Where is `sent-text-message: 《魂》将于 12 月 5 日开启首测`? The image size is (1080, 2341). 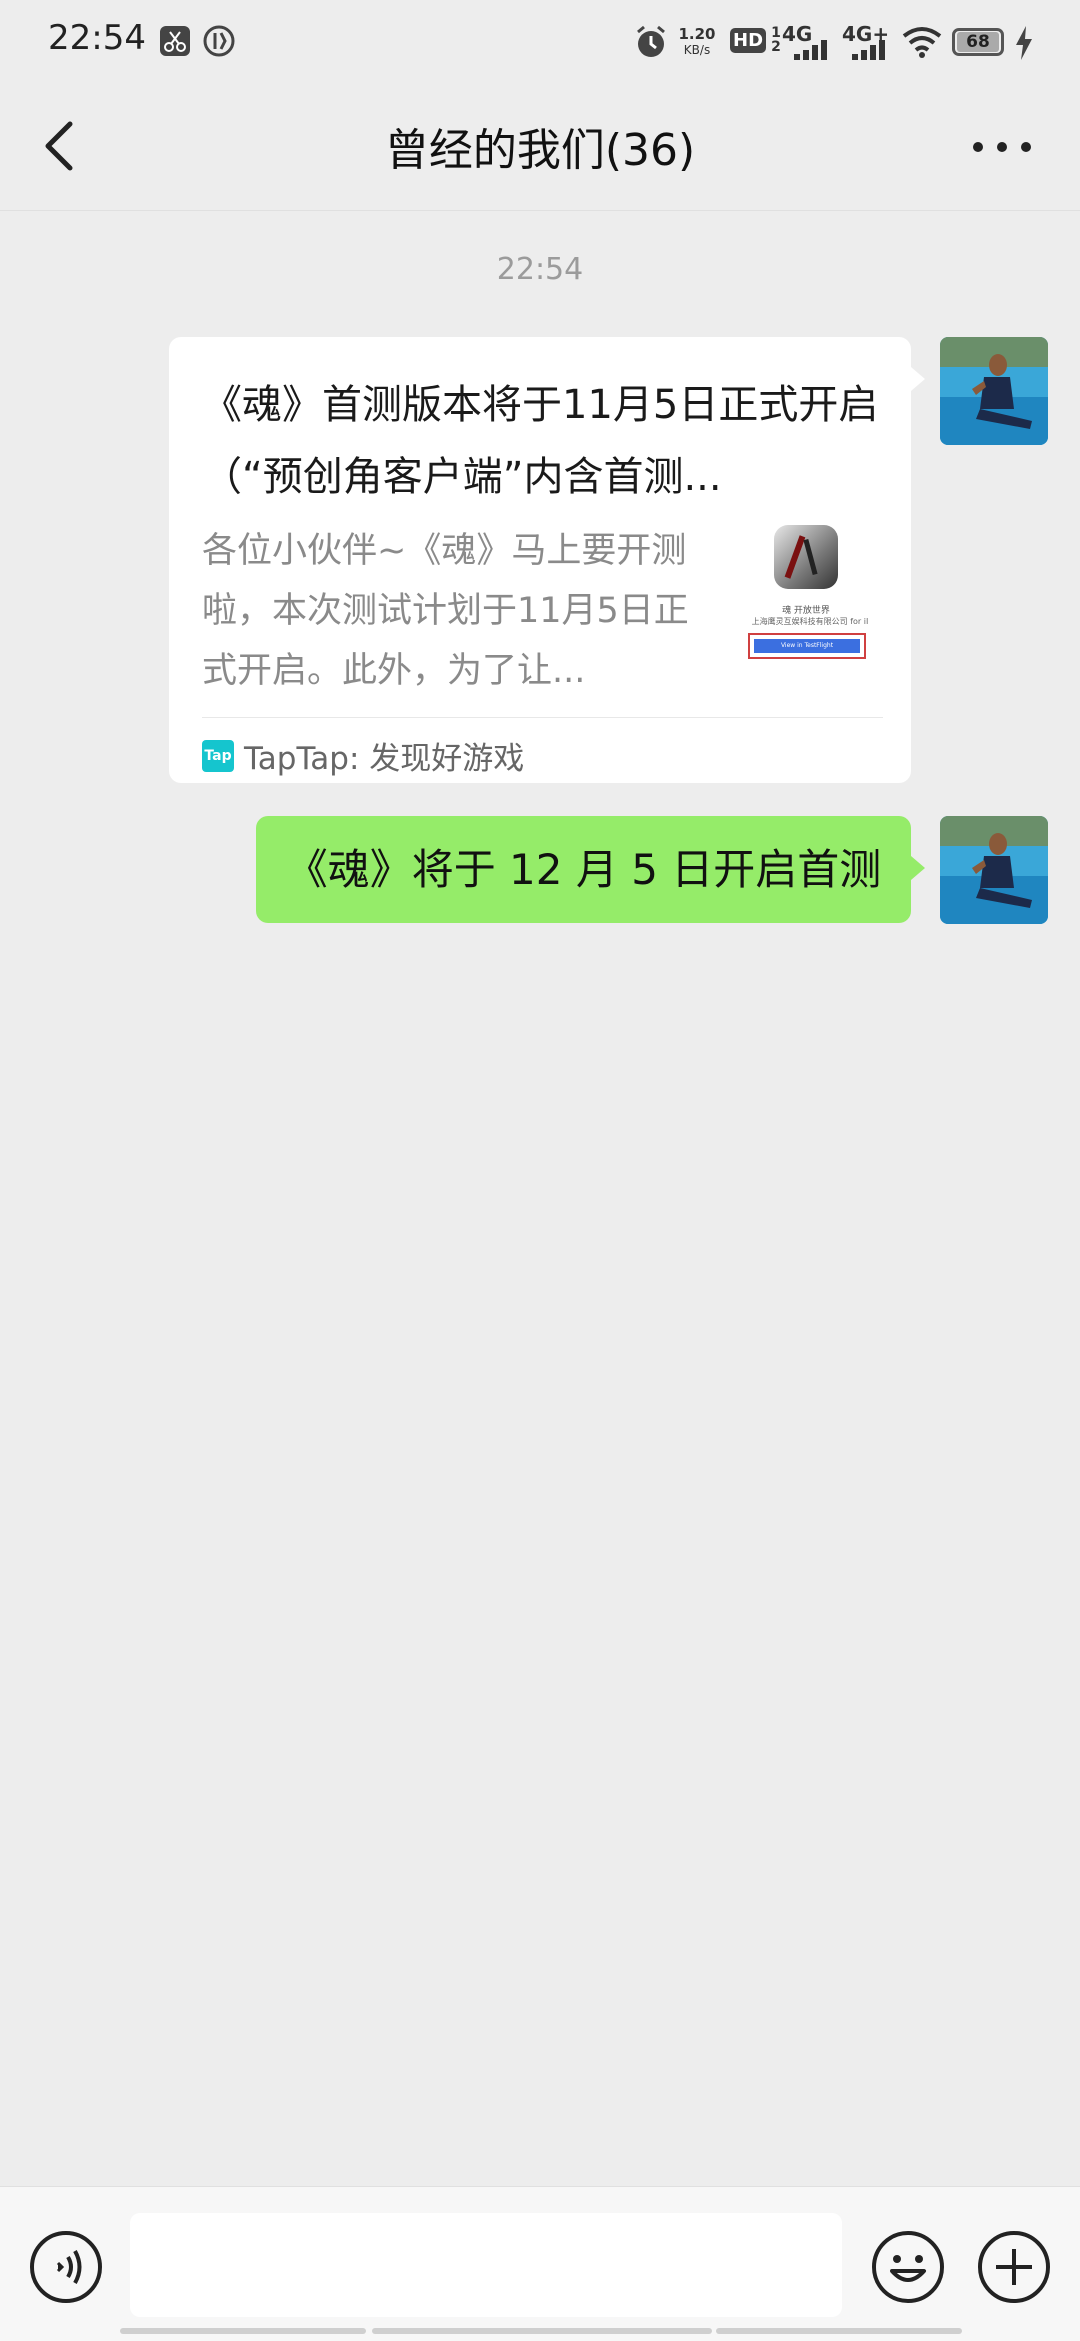 sent-text-message: 《魂》将于 12 月 5 日开启首测 is located at coordinates (590, 869).